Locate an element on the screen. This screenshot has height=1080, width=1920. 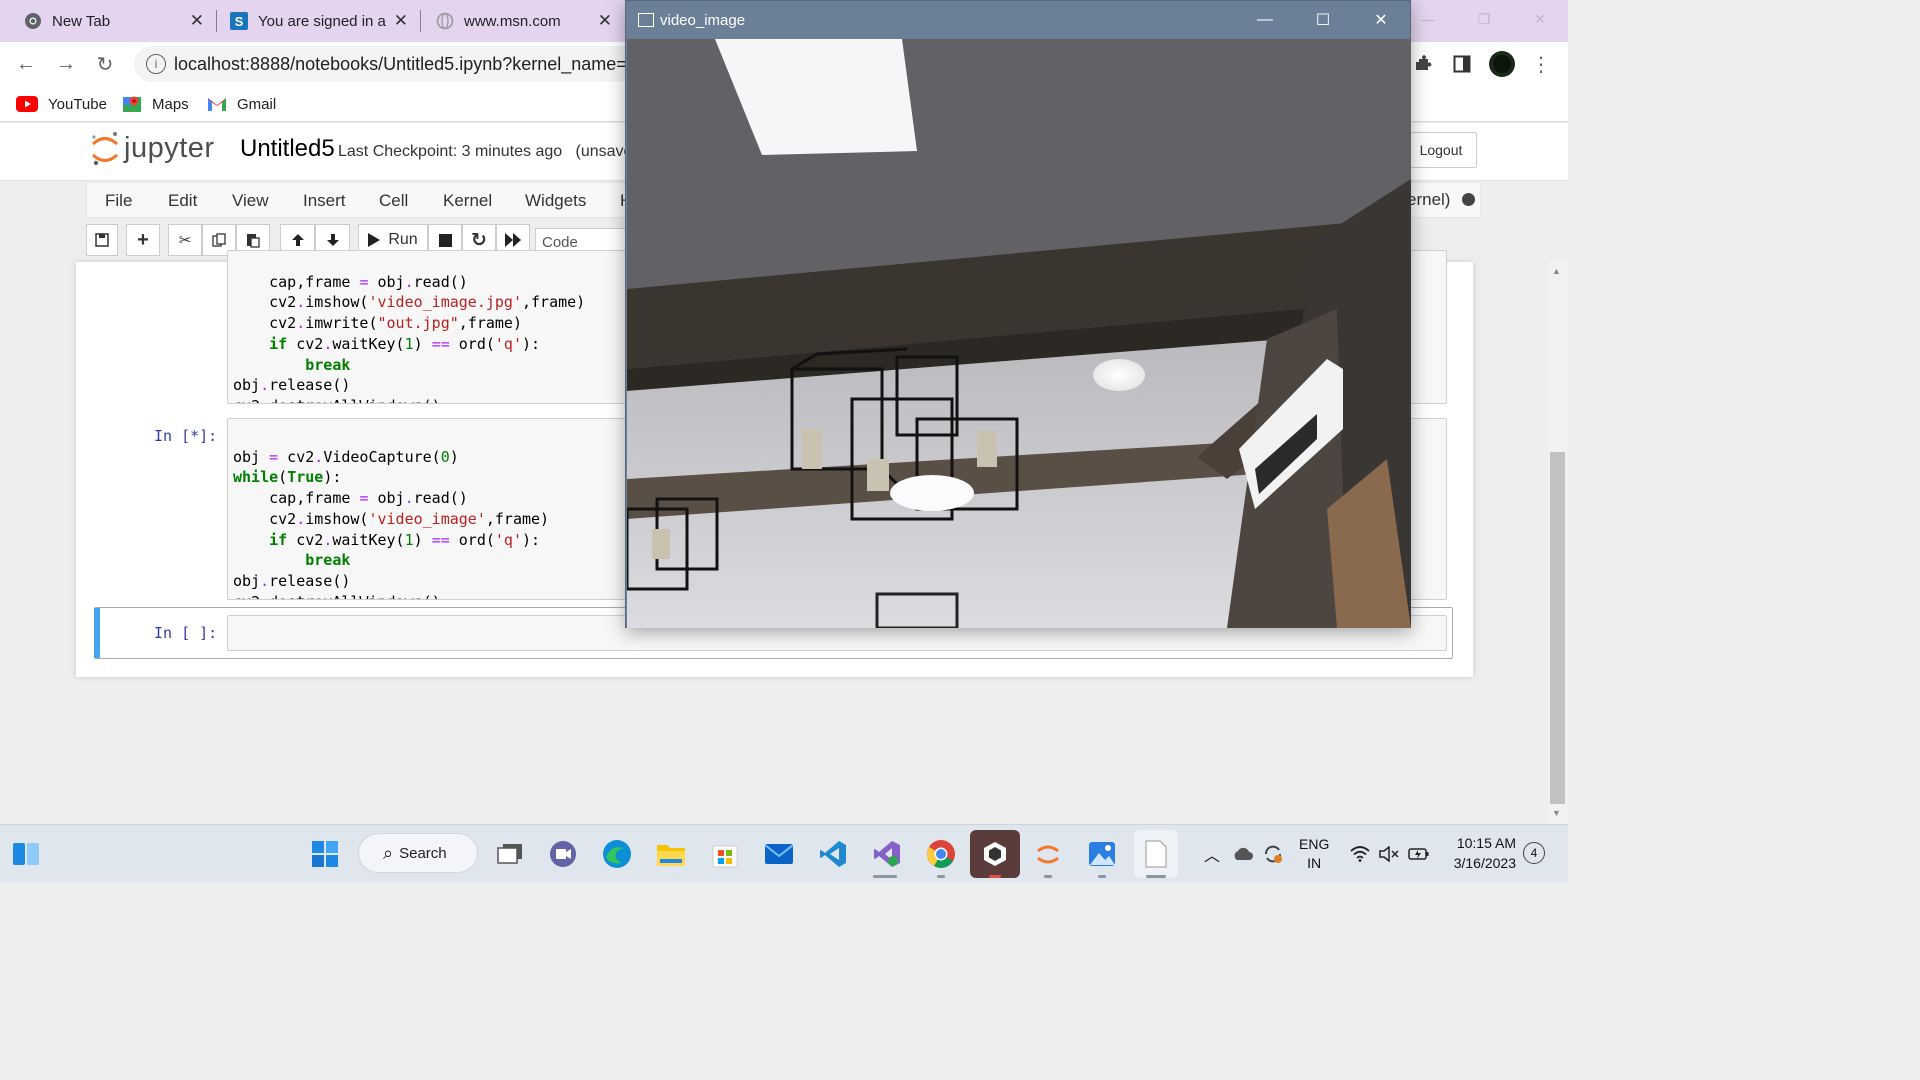
wifi-icon is located at coordinates (1360, 853).